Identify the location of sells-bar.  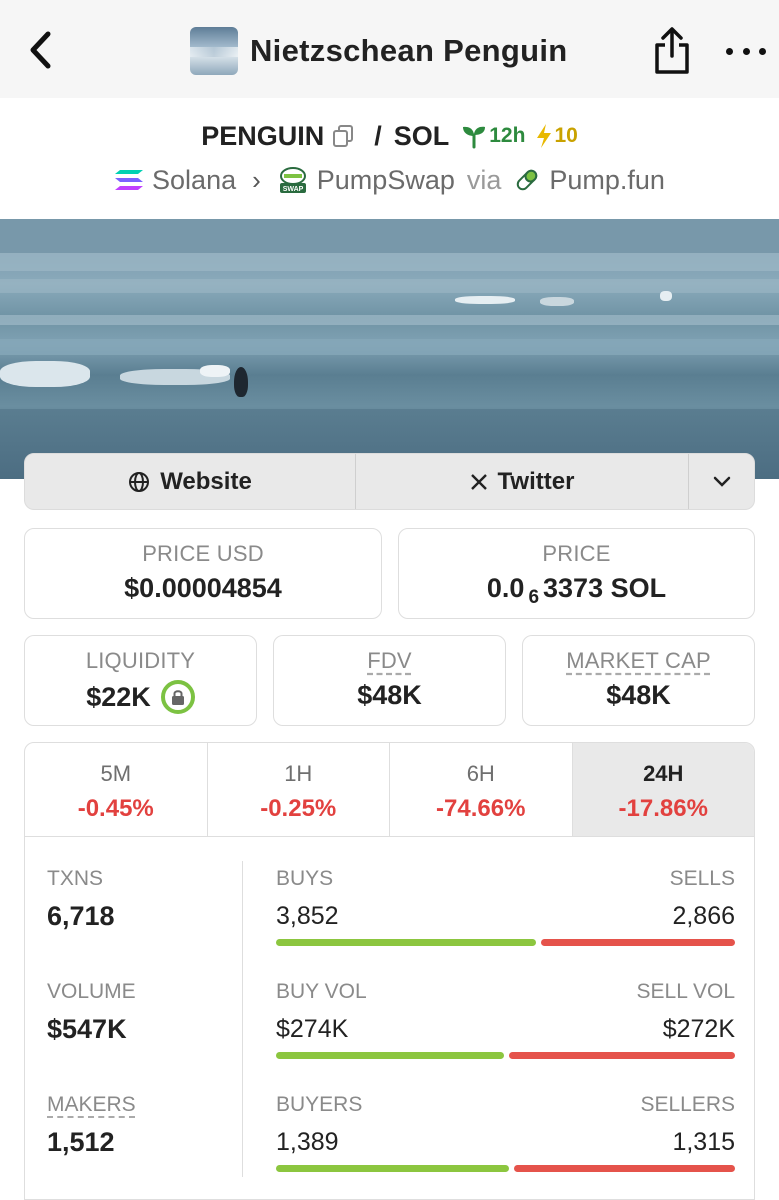
(638, 942).